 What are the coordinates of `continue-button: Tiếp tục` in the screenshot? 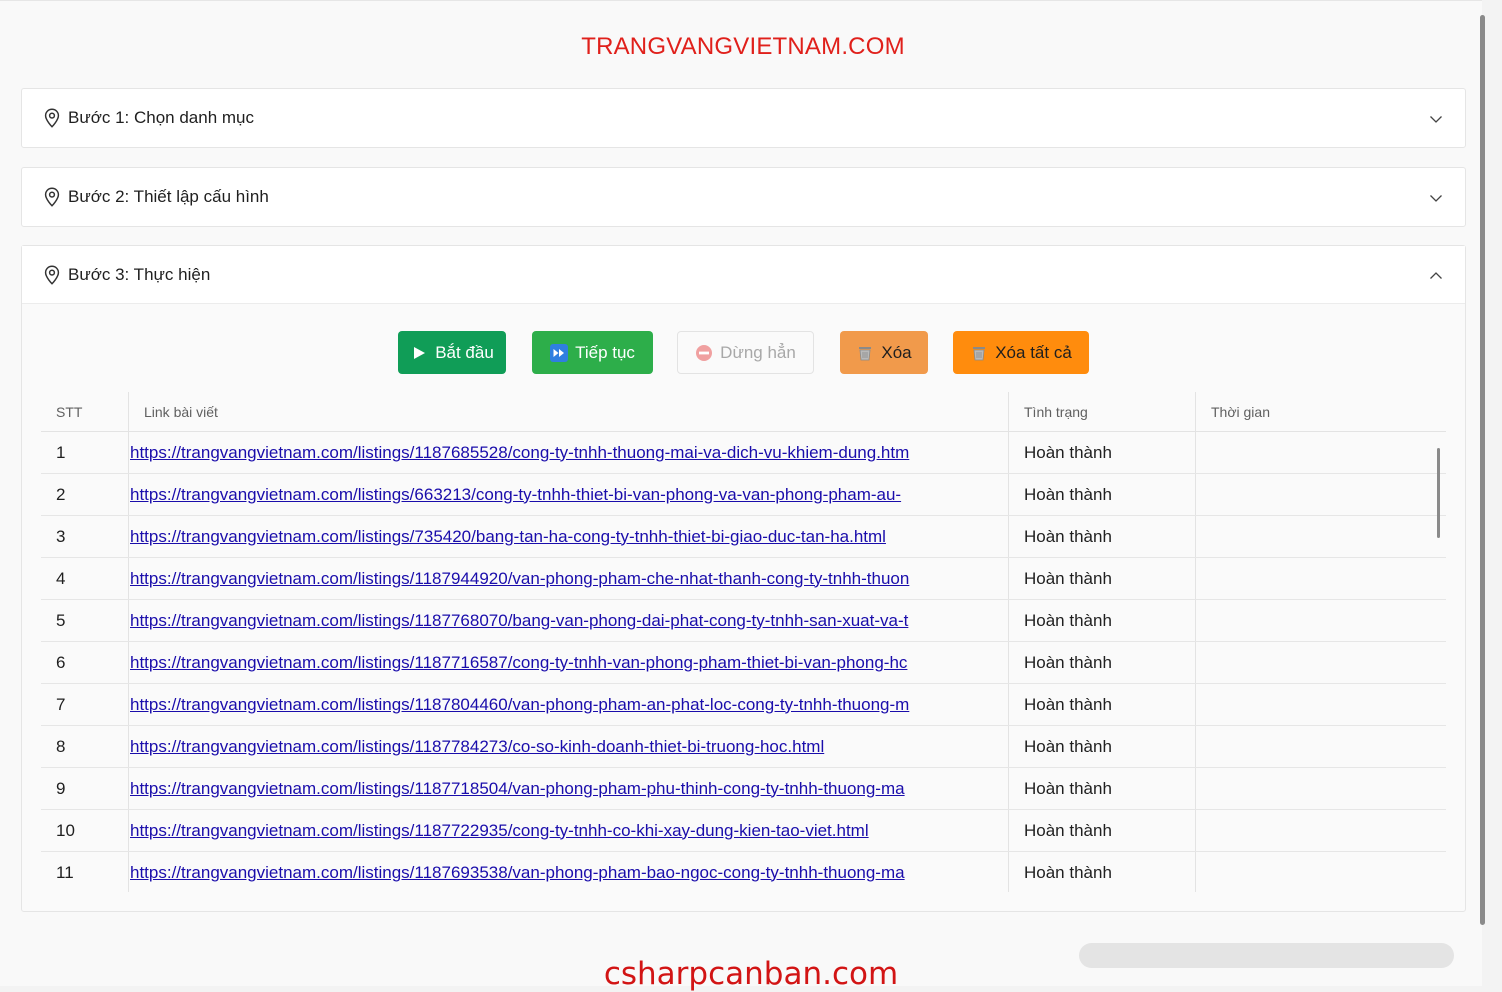 It's located at (592, 352).